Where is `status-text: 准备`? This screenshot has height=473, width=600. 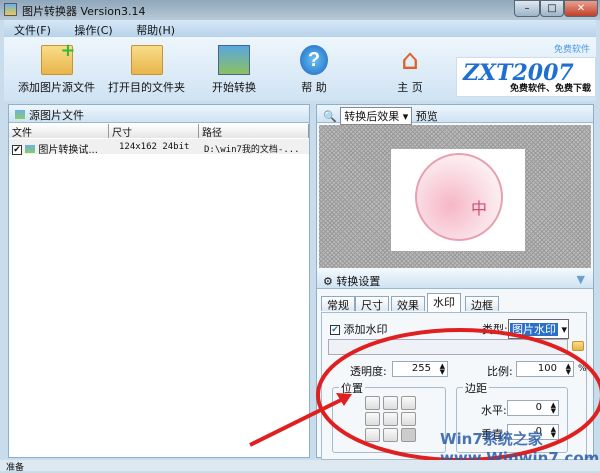 status-text: 准备 is located at coordinates (15, 468).